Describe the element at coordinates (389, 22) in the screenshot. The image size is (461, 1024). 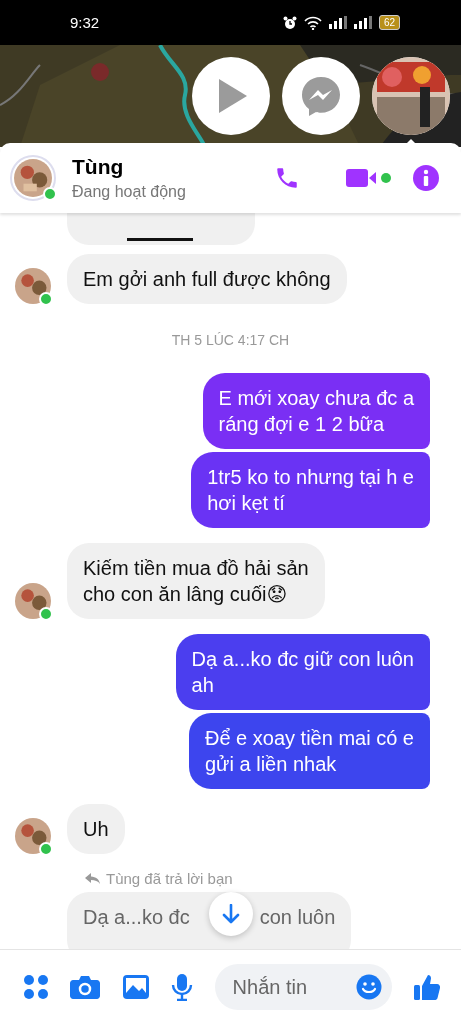
I see `battery-level: 62` at that location.